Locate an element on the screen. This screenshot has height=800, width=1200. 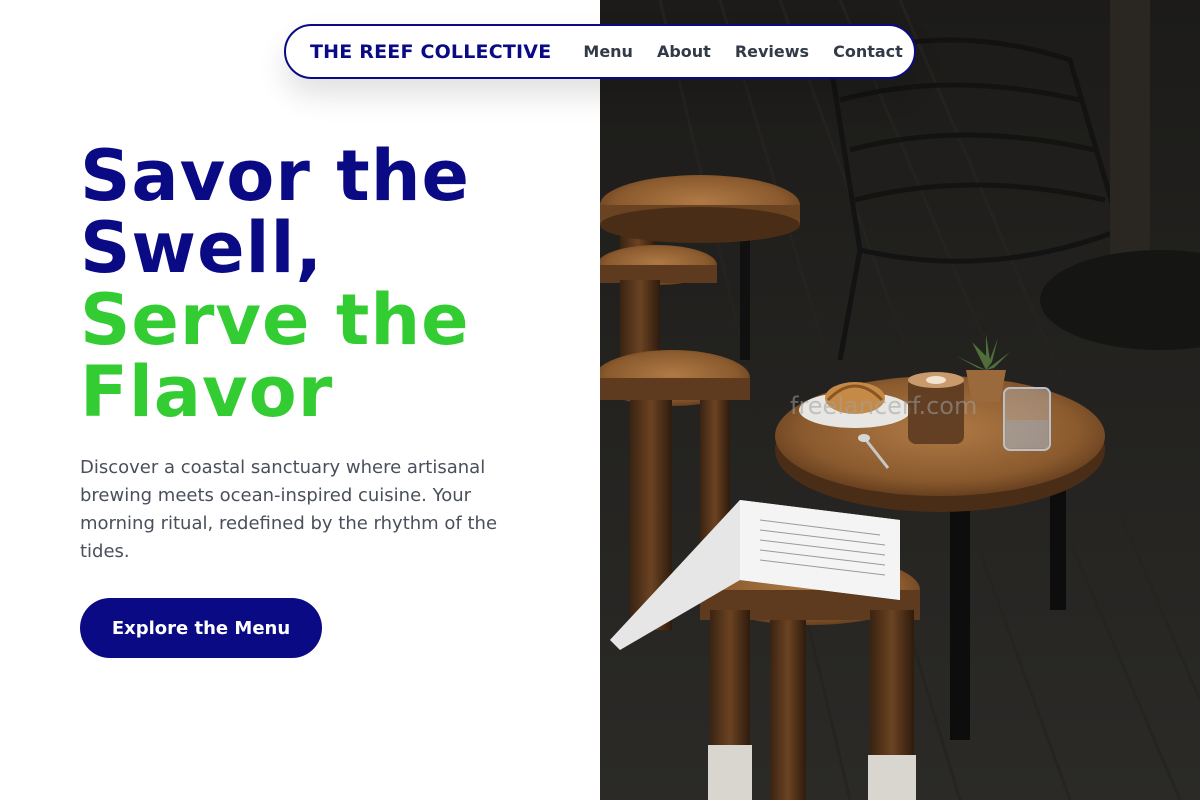
nav-link-contact: Contact is located at coordinates (868, 51).